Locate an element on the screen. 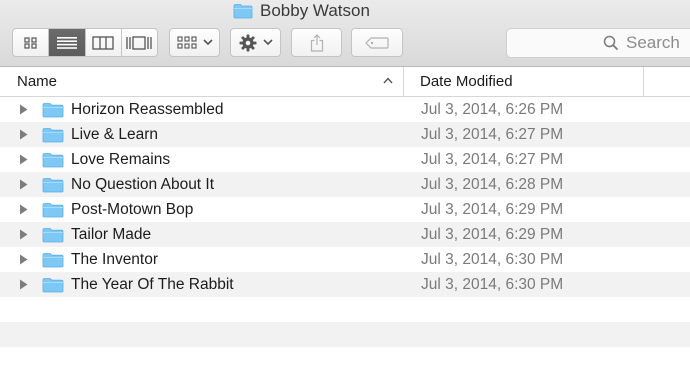 Image resolution: width=690 pixels, height=372 pixels. date-modified-column-header: Date Modified is located at coordinates (524, 81).